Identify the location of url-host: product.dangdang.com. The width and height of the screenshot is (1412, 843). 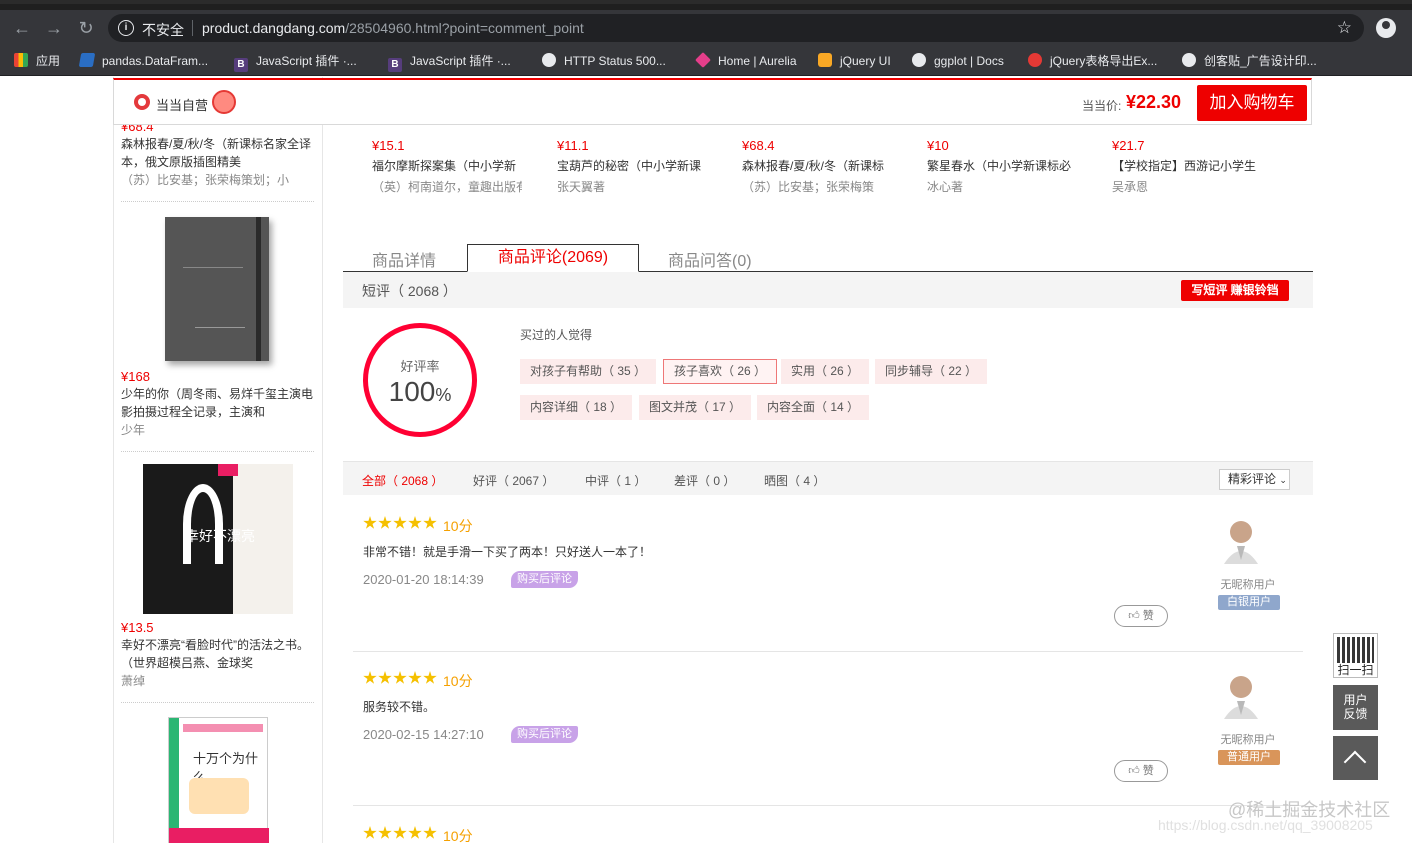
(274, 28).